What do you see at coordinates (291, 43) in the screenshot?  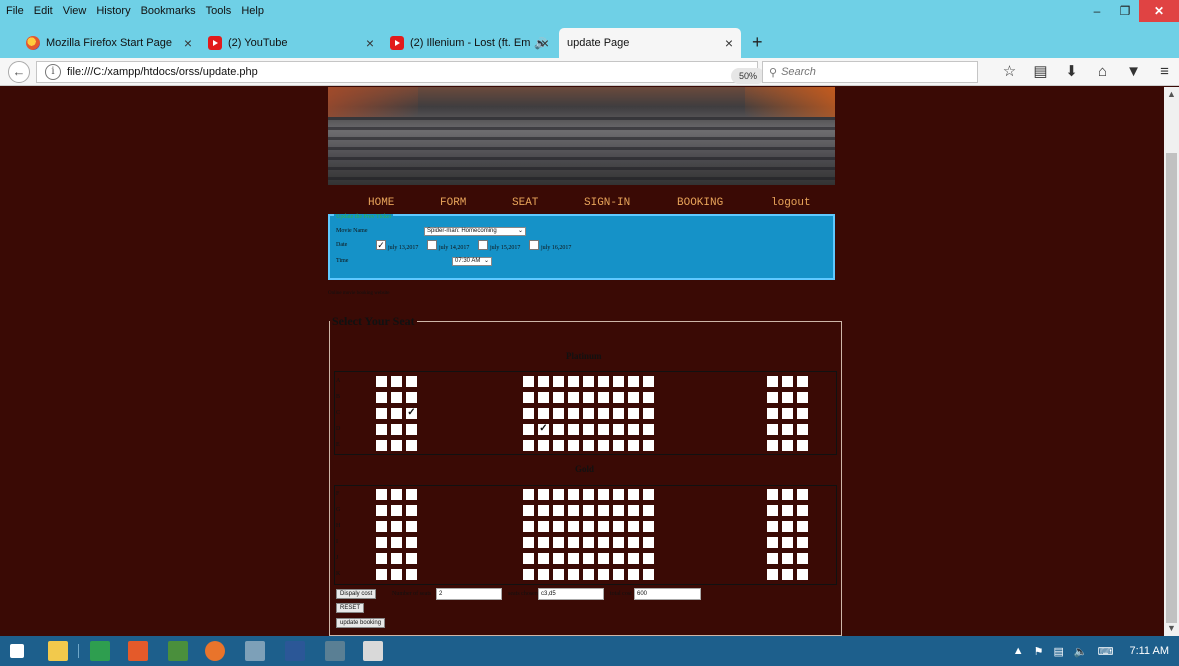 I see `tab-youtube: (2) YouTube ×` at bounding box center [291, 43].